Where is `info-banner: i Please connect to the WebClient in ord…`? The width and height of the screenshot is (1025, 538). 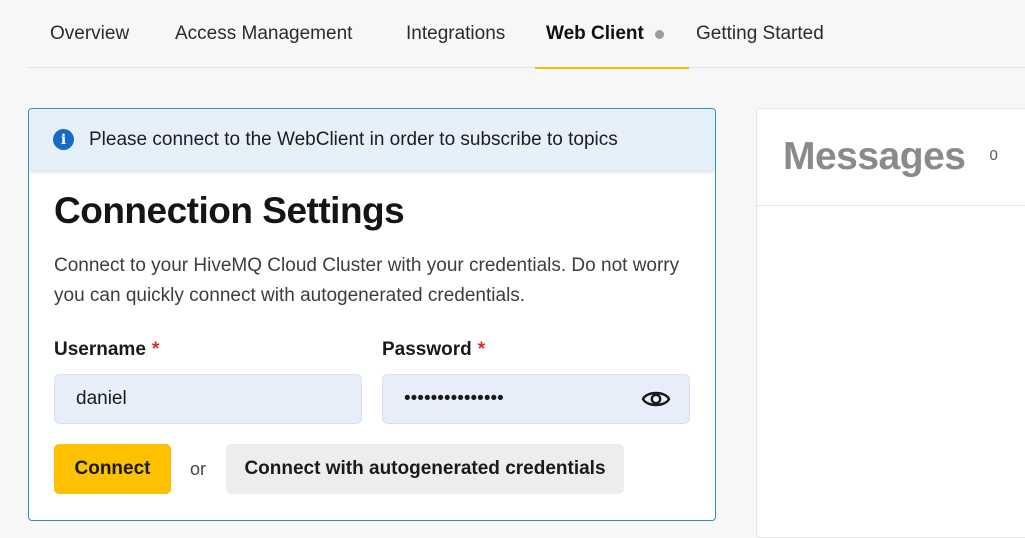 info-banner: i Please connect to the WebClient in ord… is located at coordinates (372, 139).